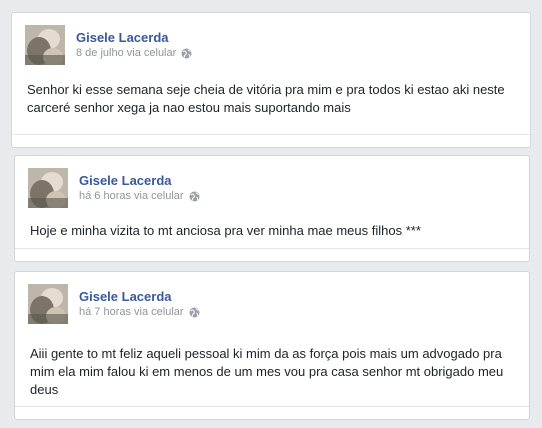 Image resolution: width=542 pixels, height=428 pixels. I want to click on post-meta: há 6 horas via celular, so click(139, 196).